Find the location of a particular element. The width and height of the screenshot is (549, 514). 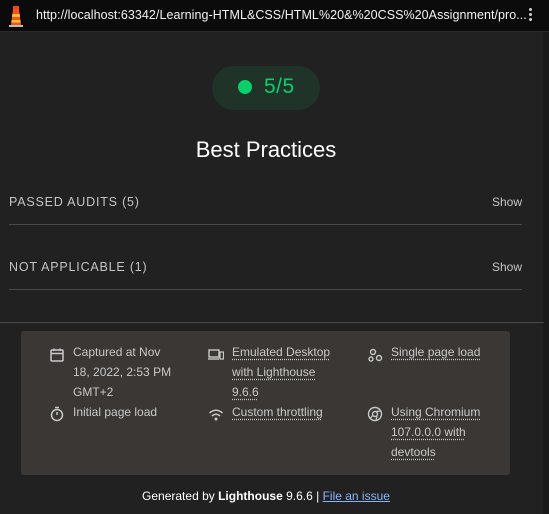

single-page-link: Single page load is located at coordinates (435, 352).